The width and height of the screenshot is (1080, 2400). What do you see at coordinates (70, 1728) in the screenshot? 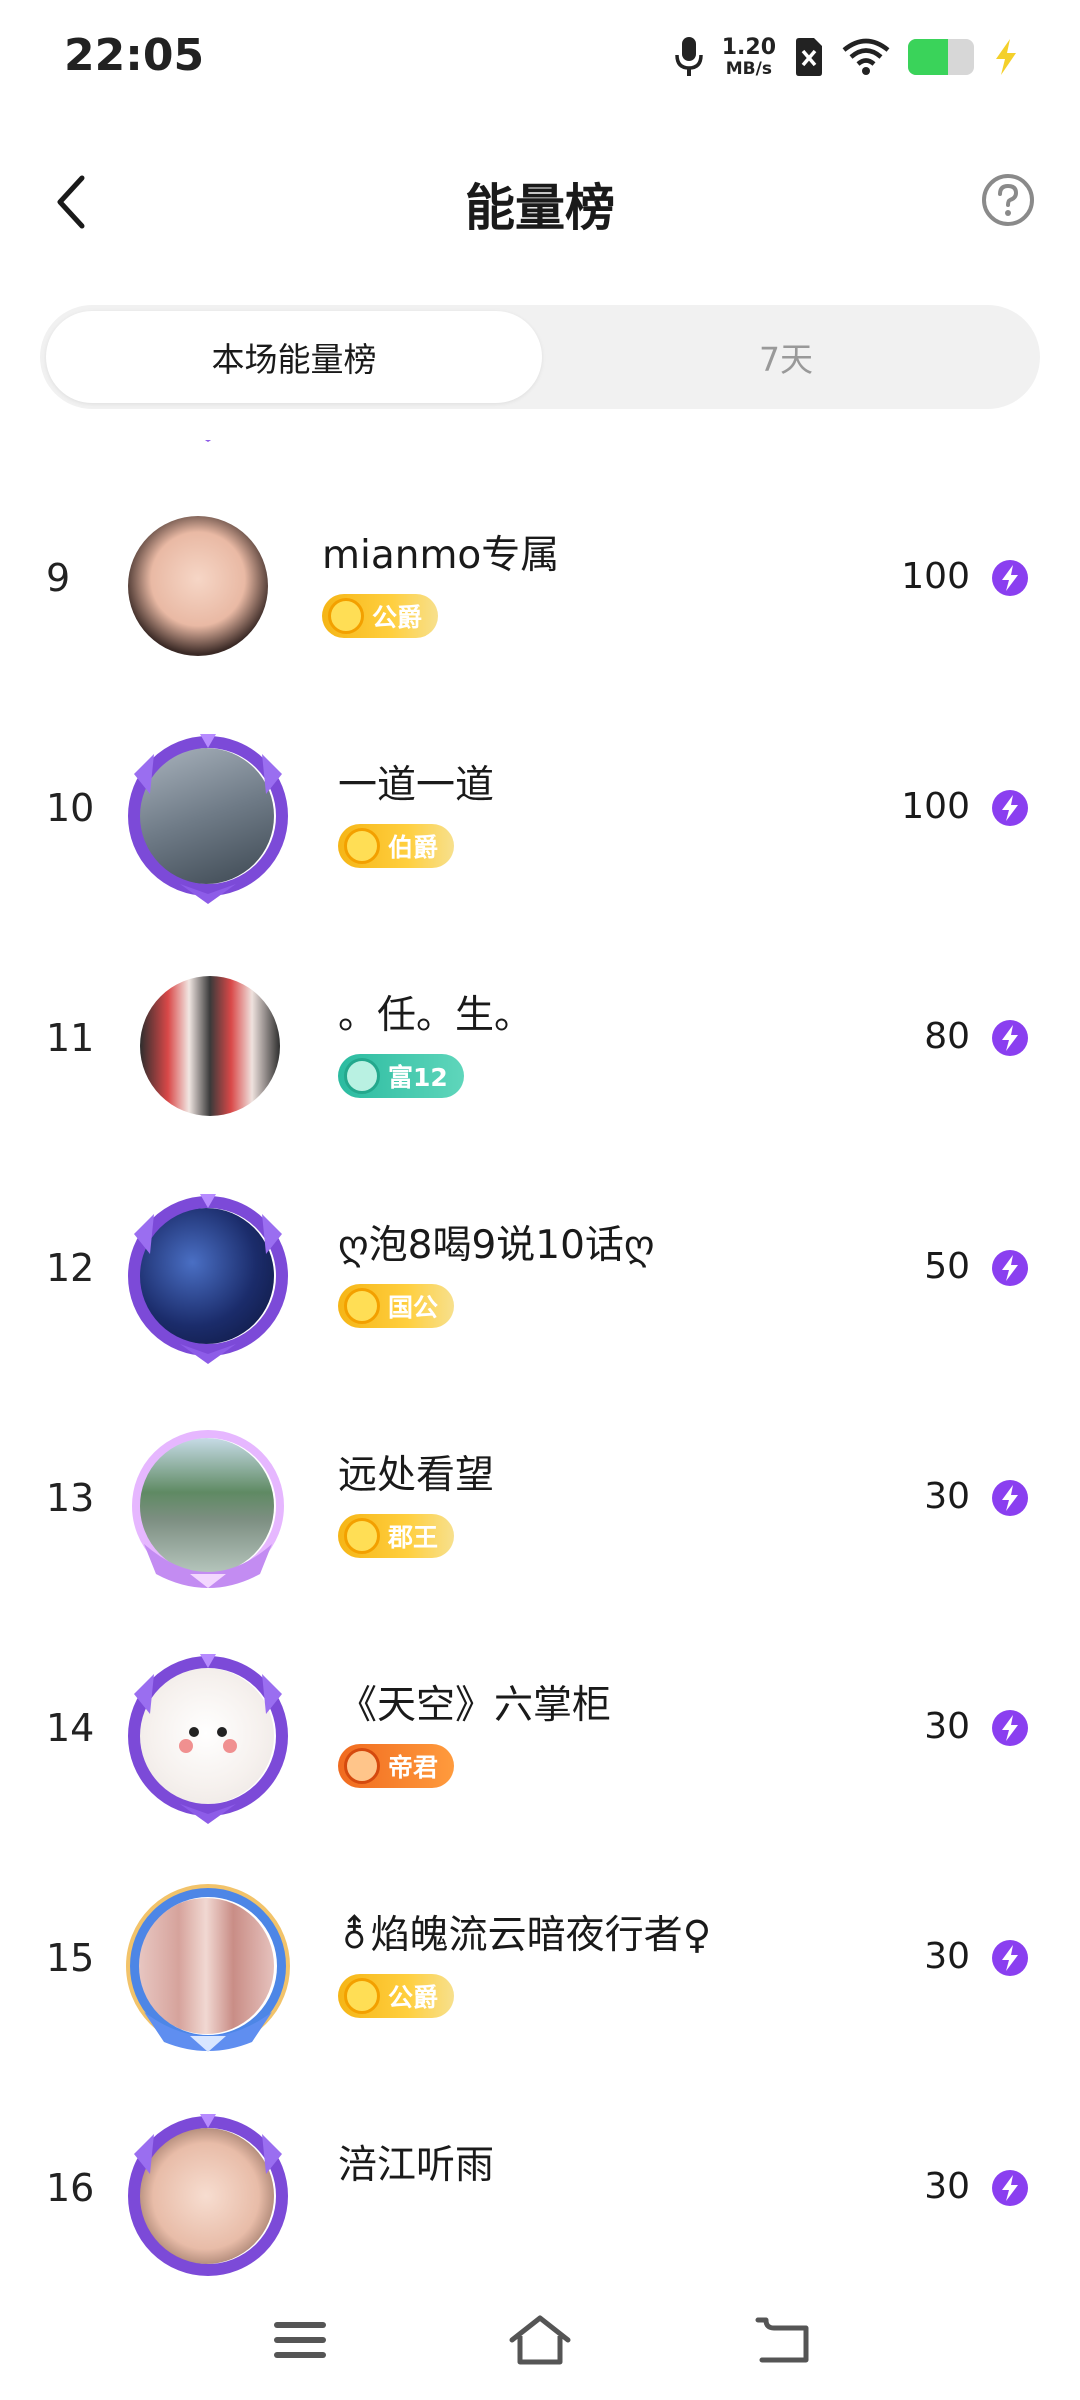
I see `rank-number: 14` at bounding box center [70, 1728].